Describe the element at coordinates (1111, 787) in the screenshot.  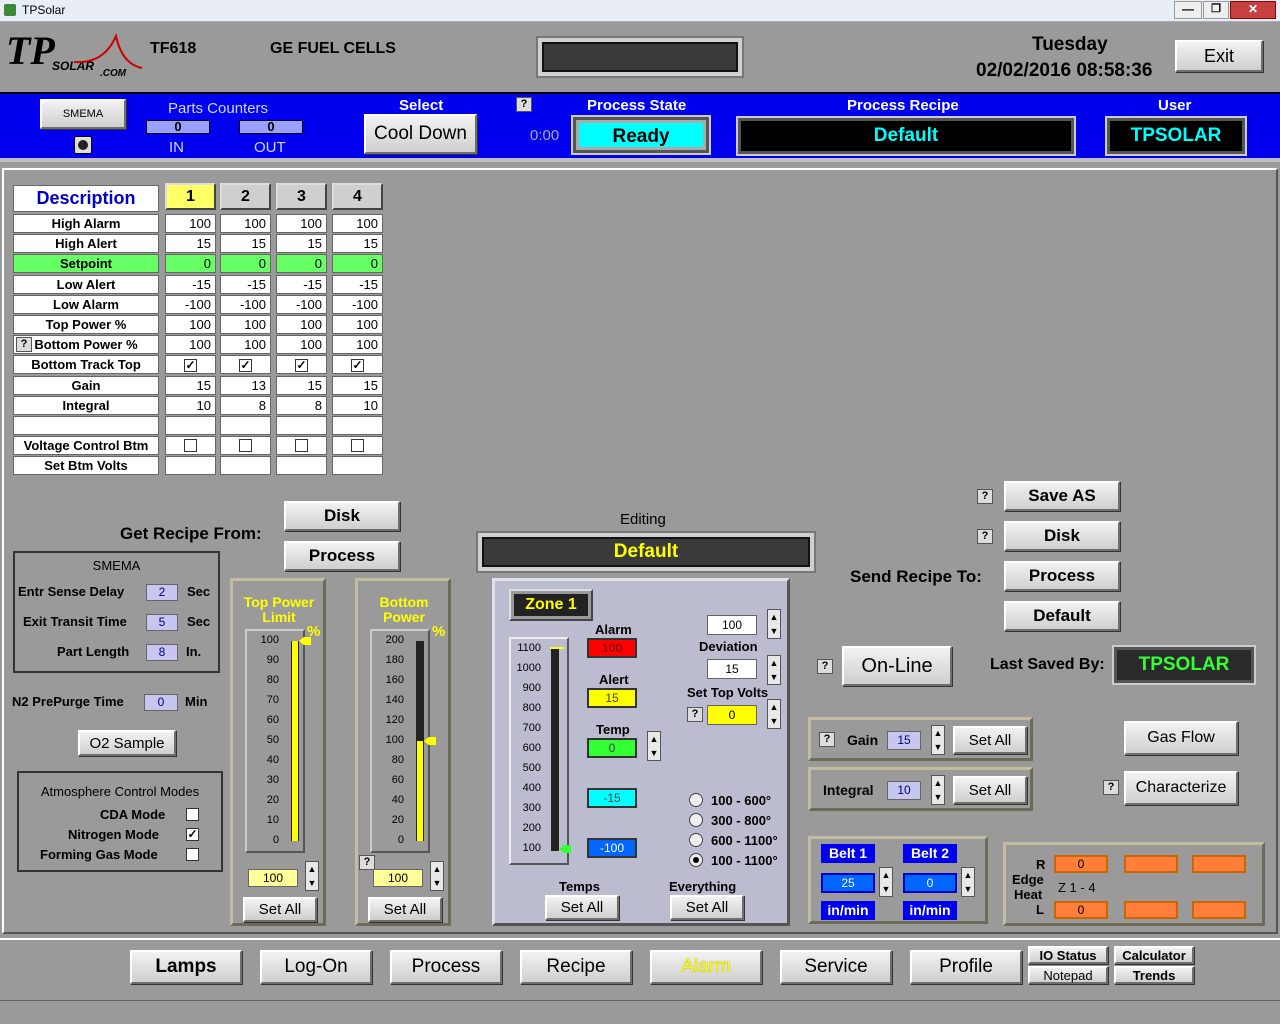
I see `characterize-help-icon: ?` at that location.